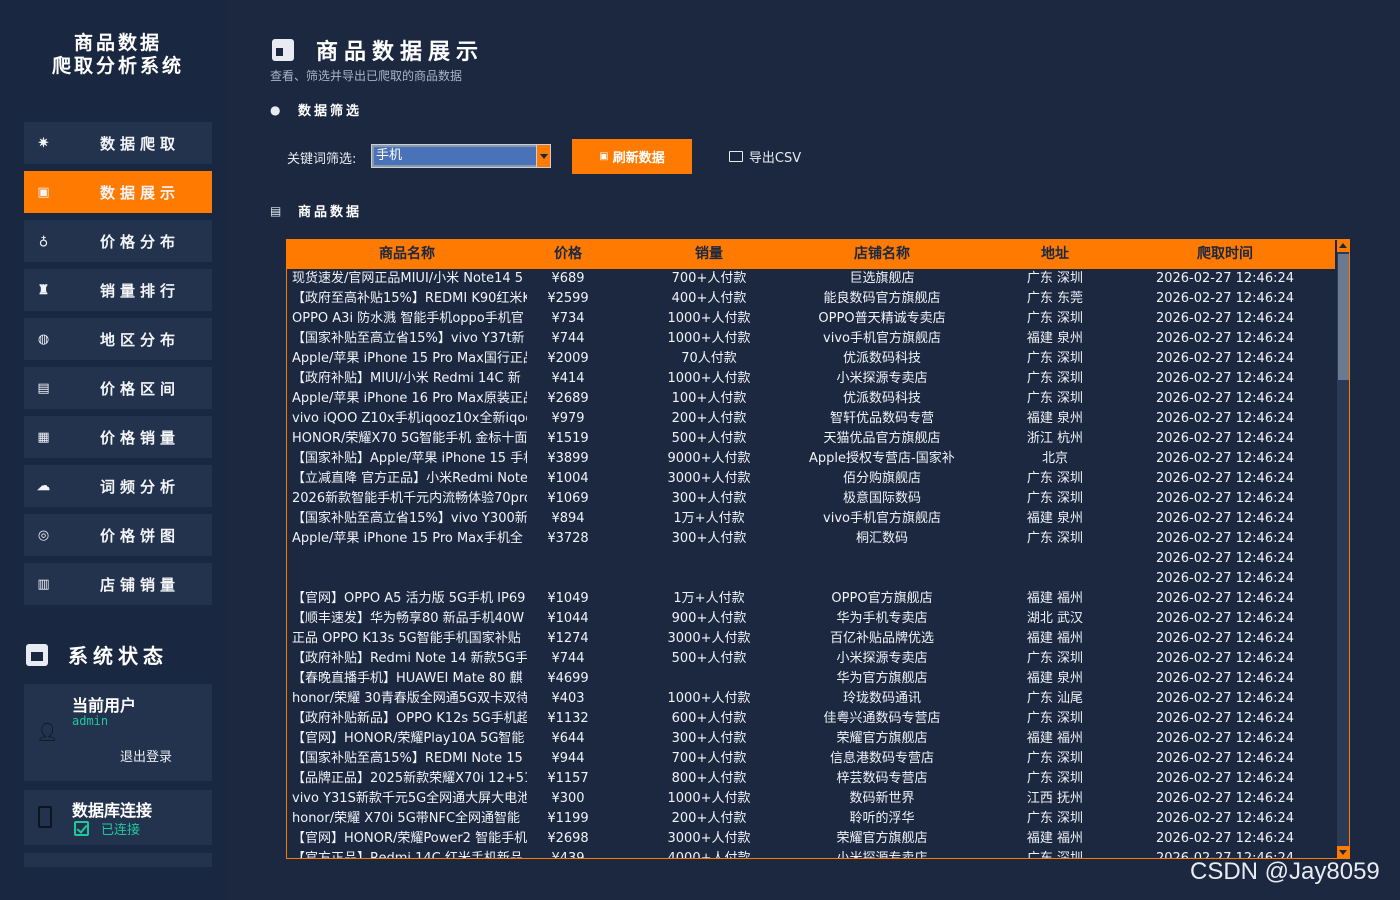 Image resolution: width=1400 pixels, height=900 pixels. Describe the element at coordinates (543, 156) in the screenshot. I see `chevron-down-icon` at that location.